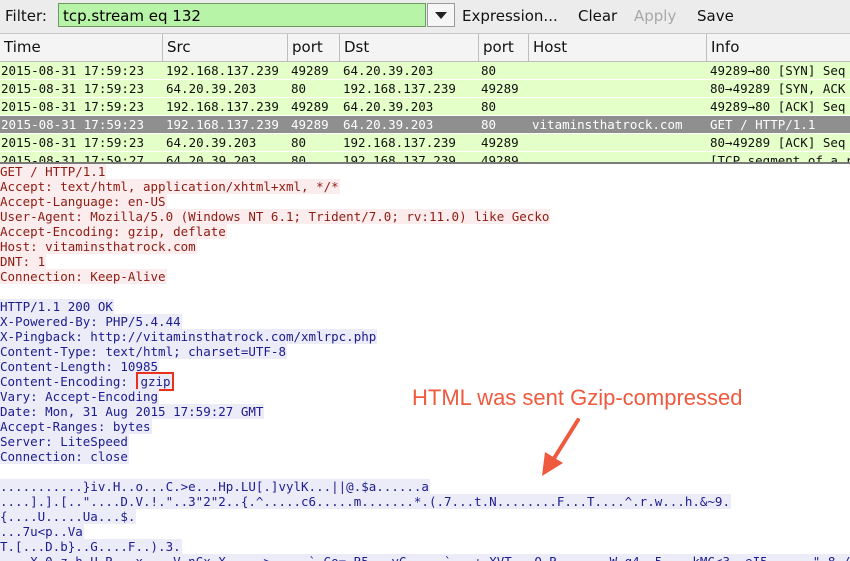  I want to click on stream-text: Connection: close, so click(64, 456).